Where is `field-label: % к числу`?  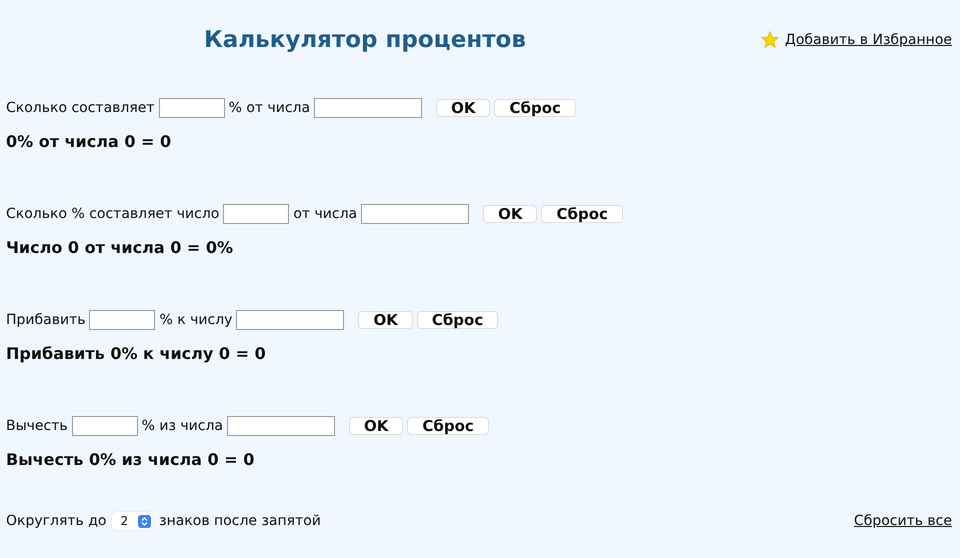 field-label: % к числу is located at coordinates (195, 320).